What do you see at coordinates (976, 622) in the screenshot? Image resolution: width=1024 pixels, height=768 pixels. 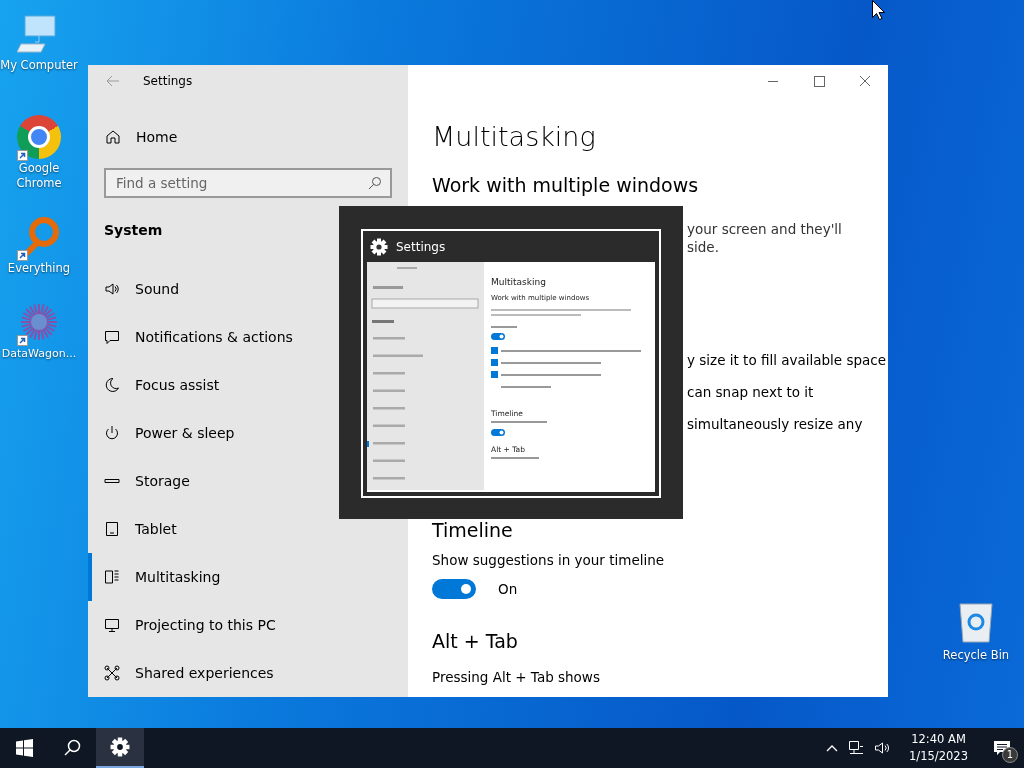 I see `recycle-bin-icon` at bounding box center [976, 622].